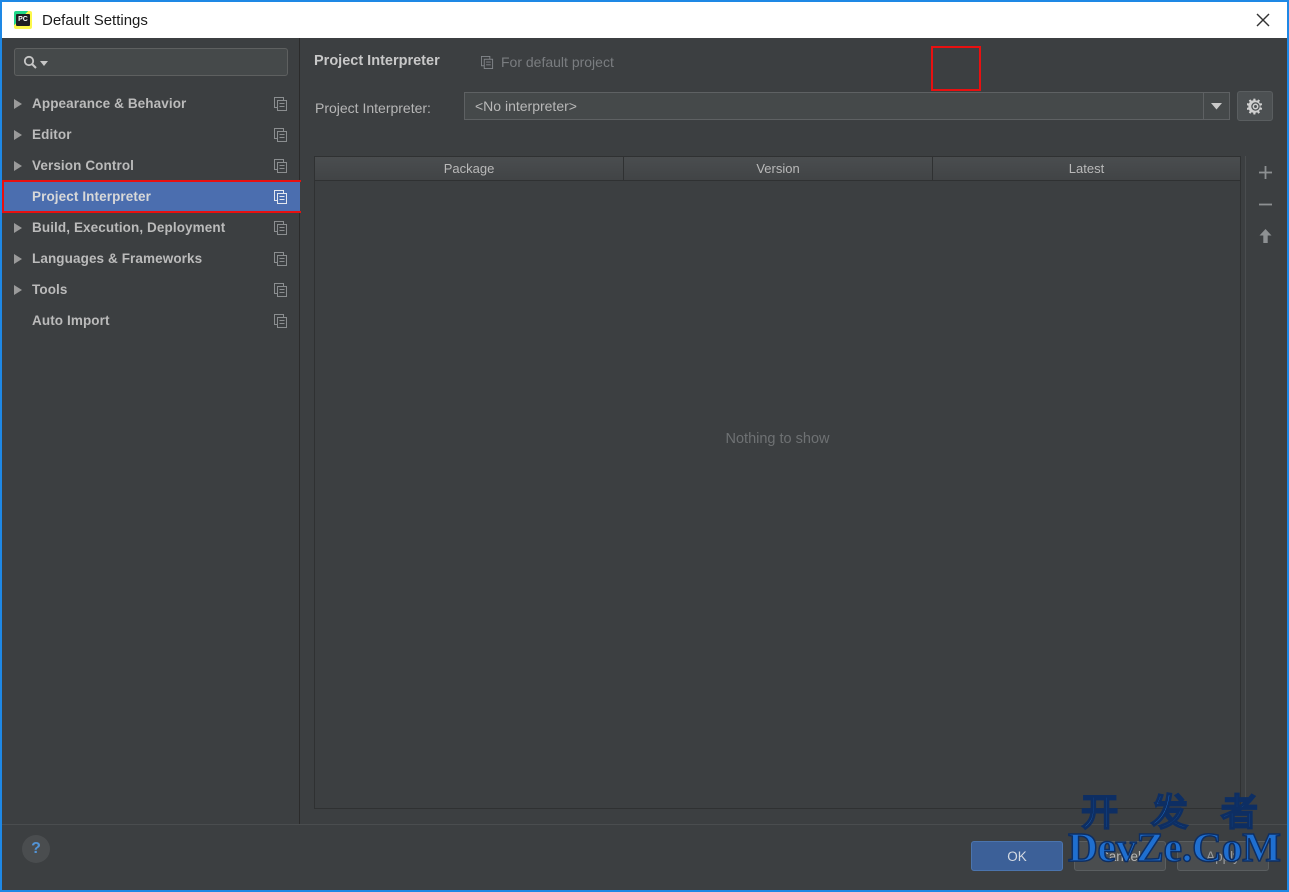  What do you see at coordinates (377, 61) in the screenshot?
I see `page-title: Project Interpreter` at bounding box center [377, 61].